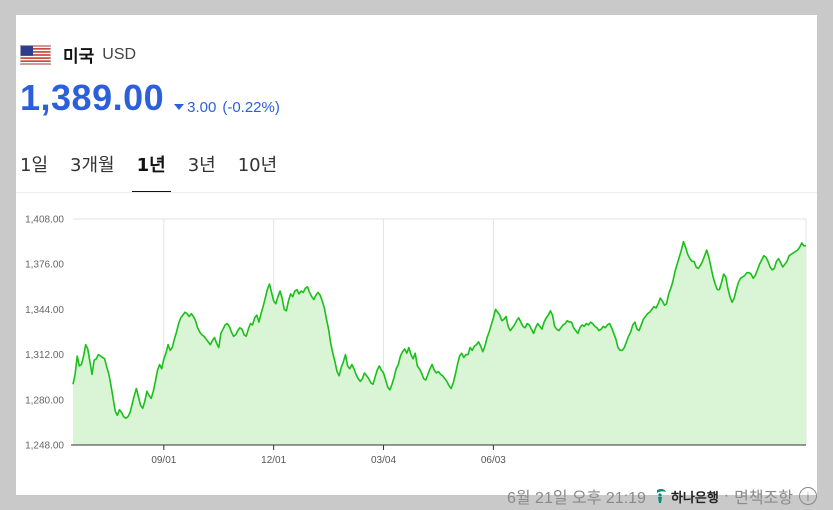  I want to click on currency-header: 미국 USD, so click(78, 54).